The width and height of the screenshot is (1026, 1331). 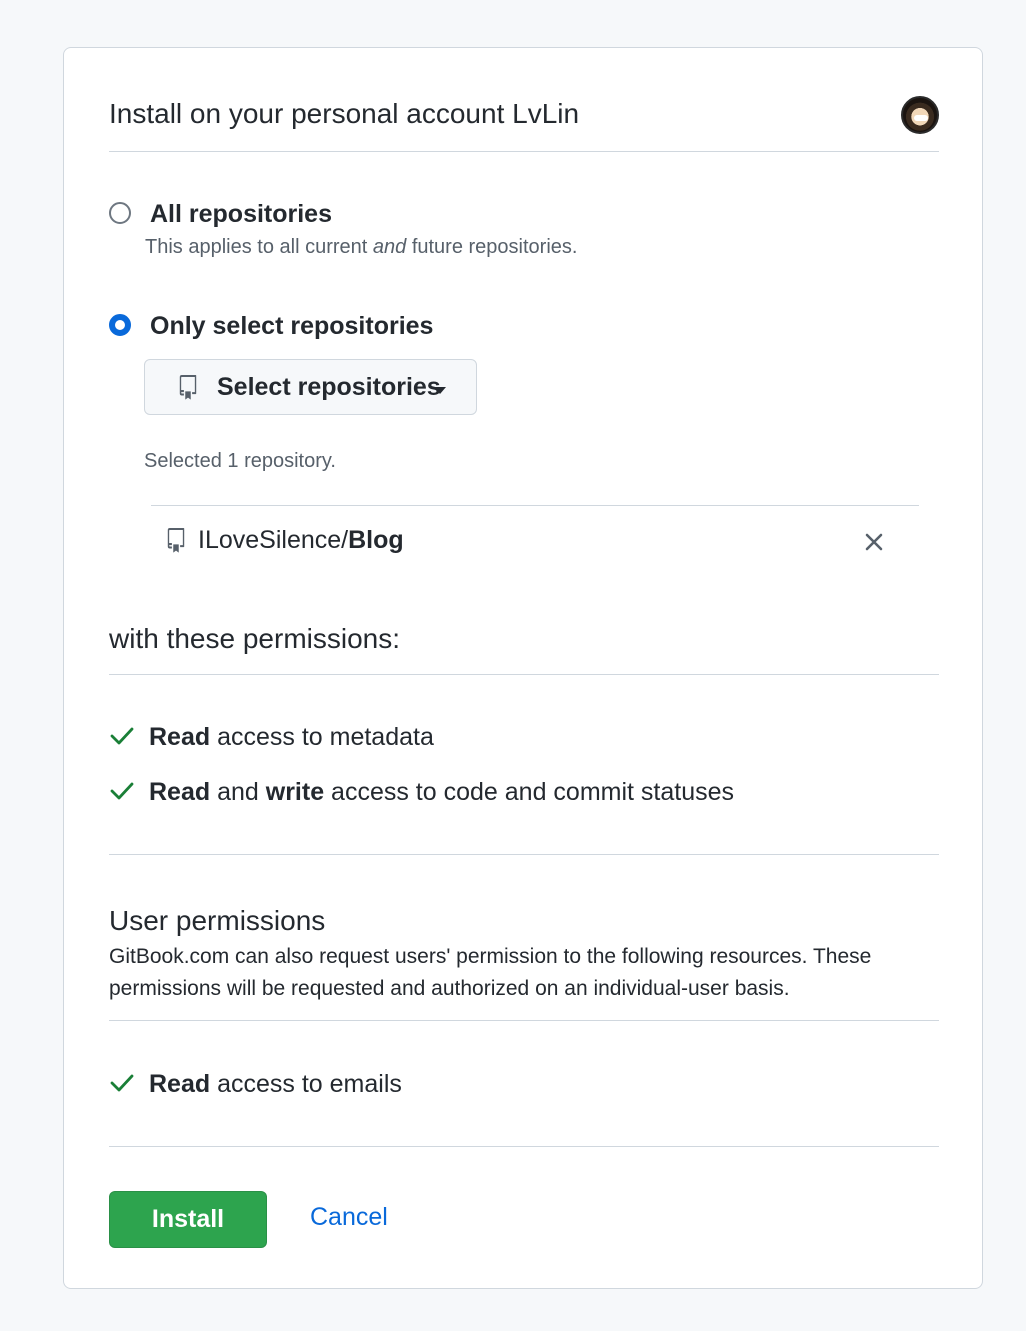 I want to click on cancel-link: Cancel, so click(x=349, y=1217).